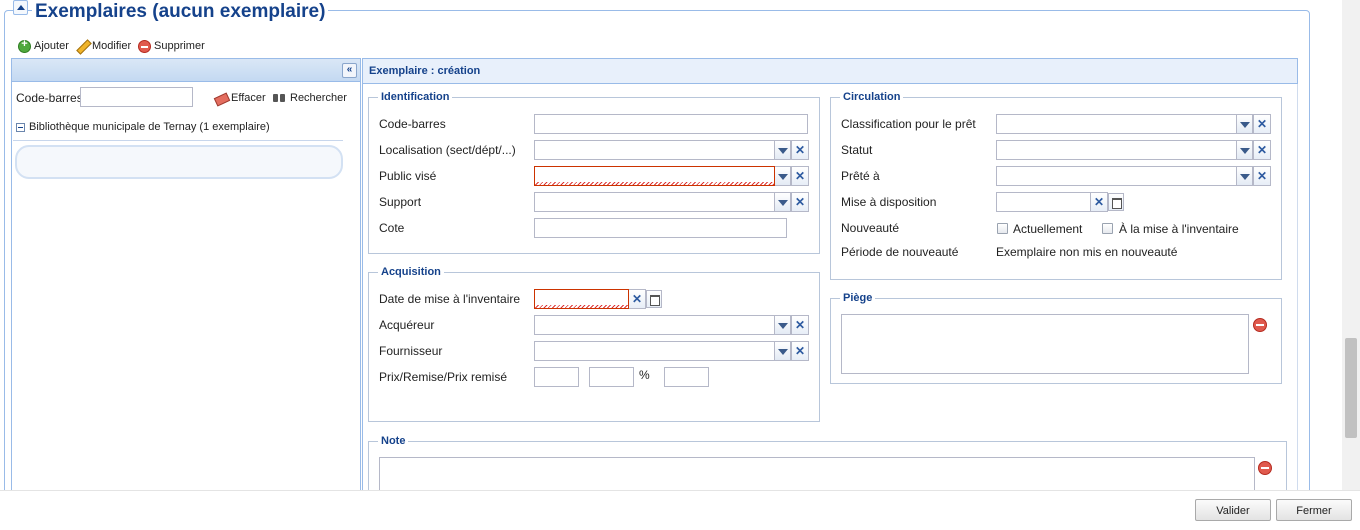  I want to click on lent-to-combo, so click(1116, 176).